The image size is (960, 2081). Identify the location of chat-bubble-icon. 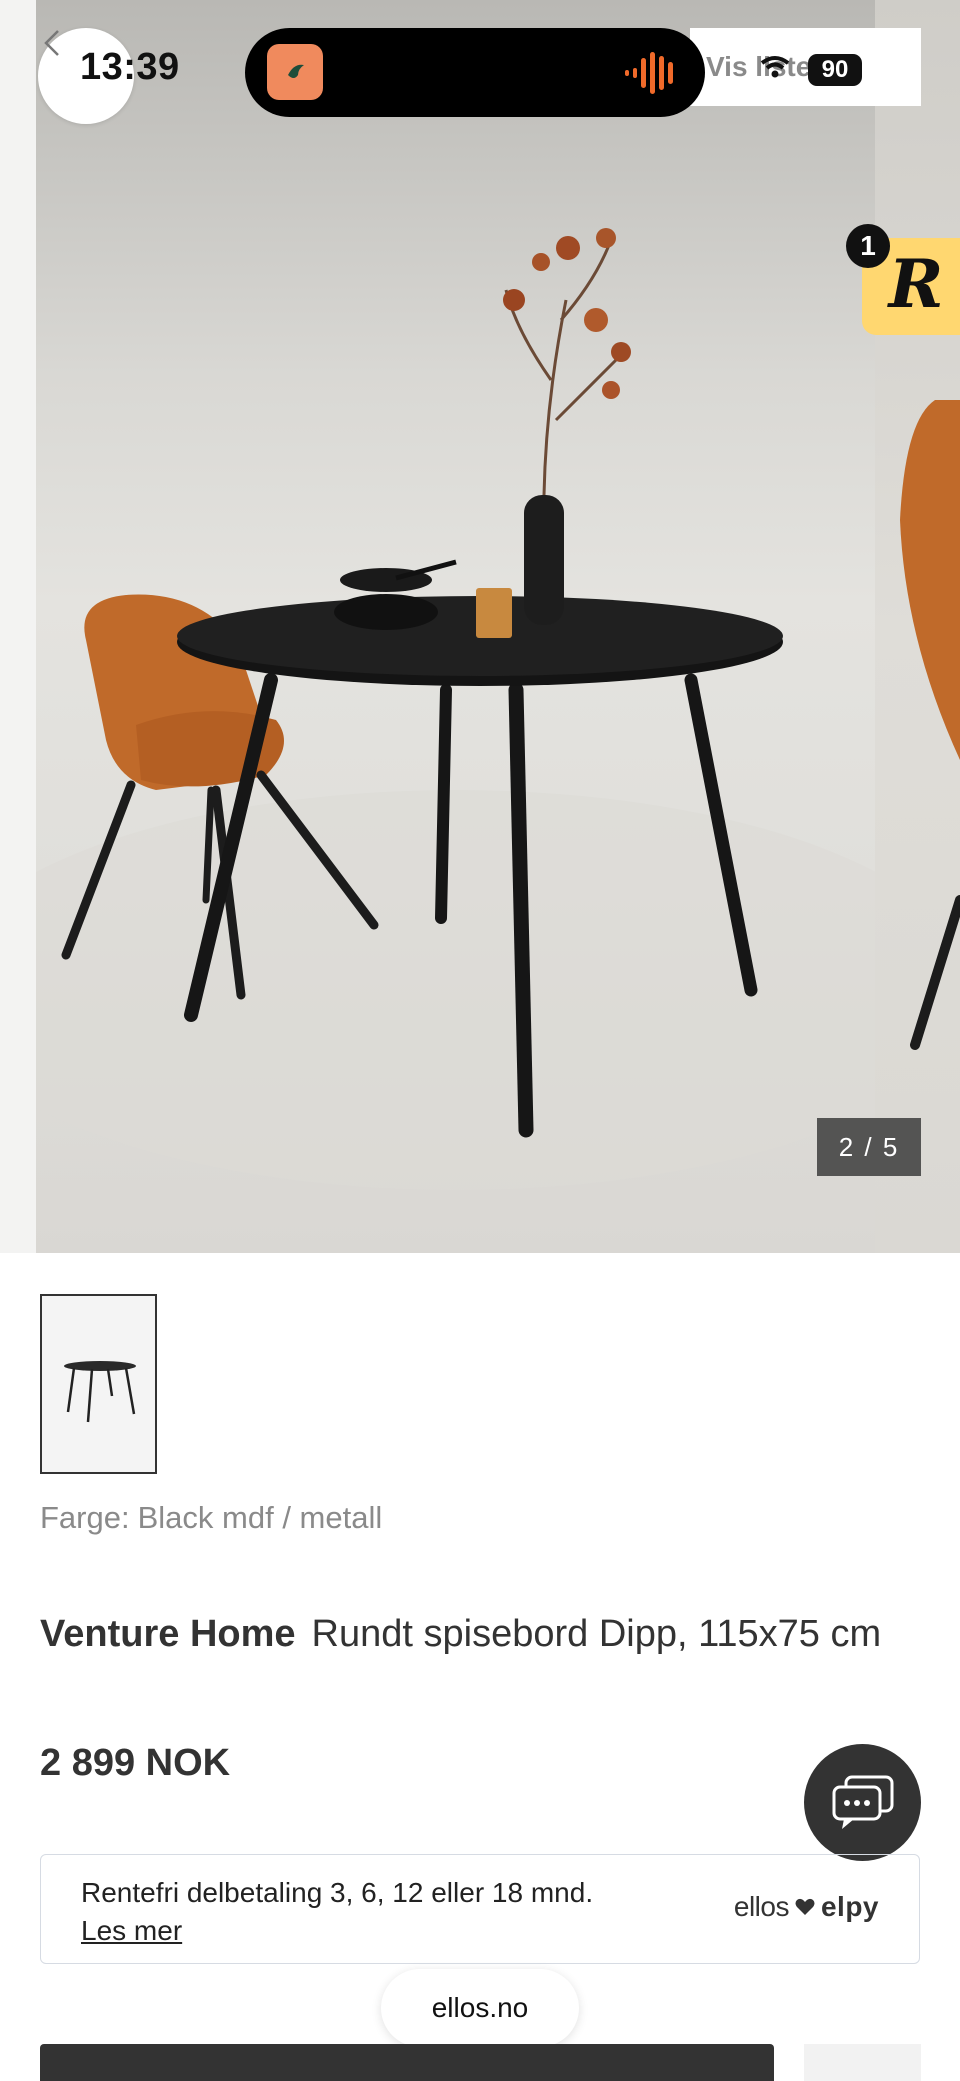
(862, 1802).